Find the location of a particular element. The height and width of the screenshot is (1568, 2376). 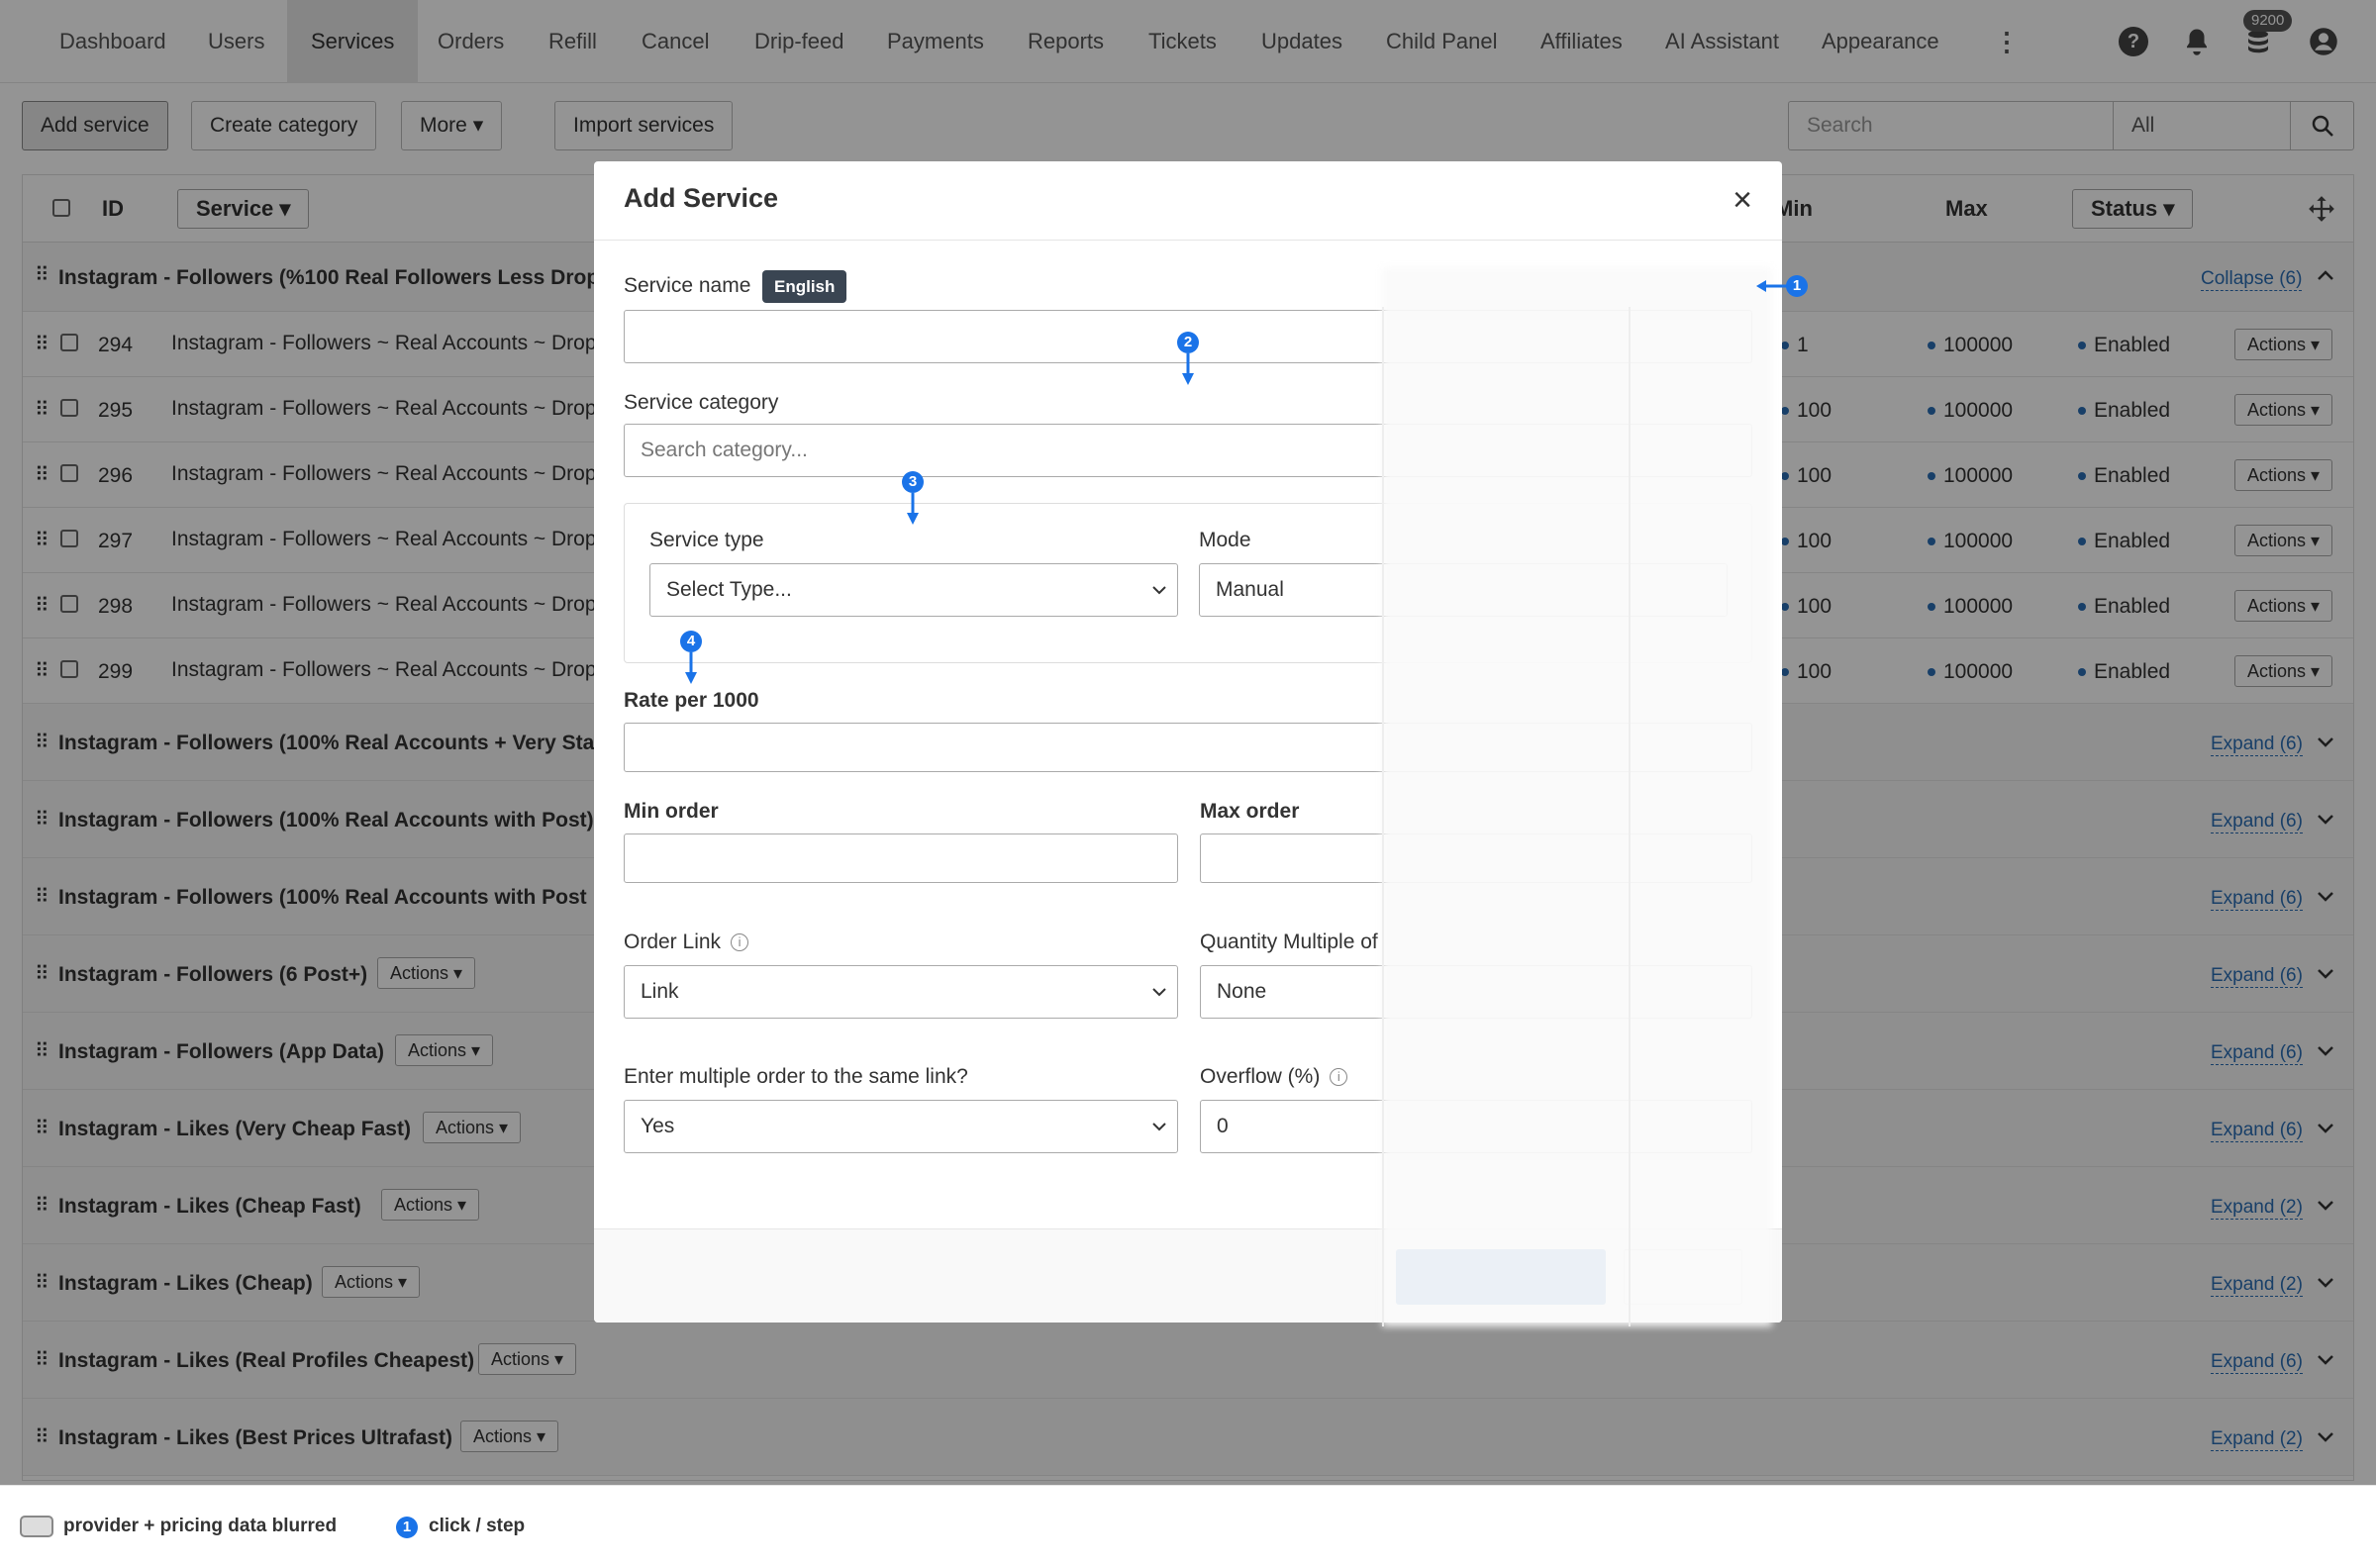

quantity-multiple-label: Quantity Multiple of is located at coordinates (1289, 942).